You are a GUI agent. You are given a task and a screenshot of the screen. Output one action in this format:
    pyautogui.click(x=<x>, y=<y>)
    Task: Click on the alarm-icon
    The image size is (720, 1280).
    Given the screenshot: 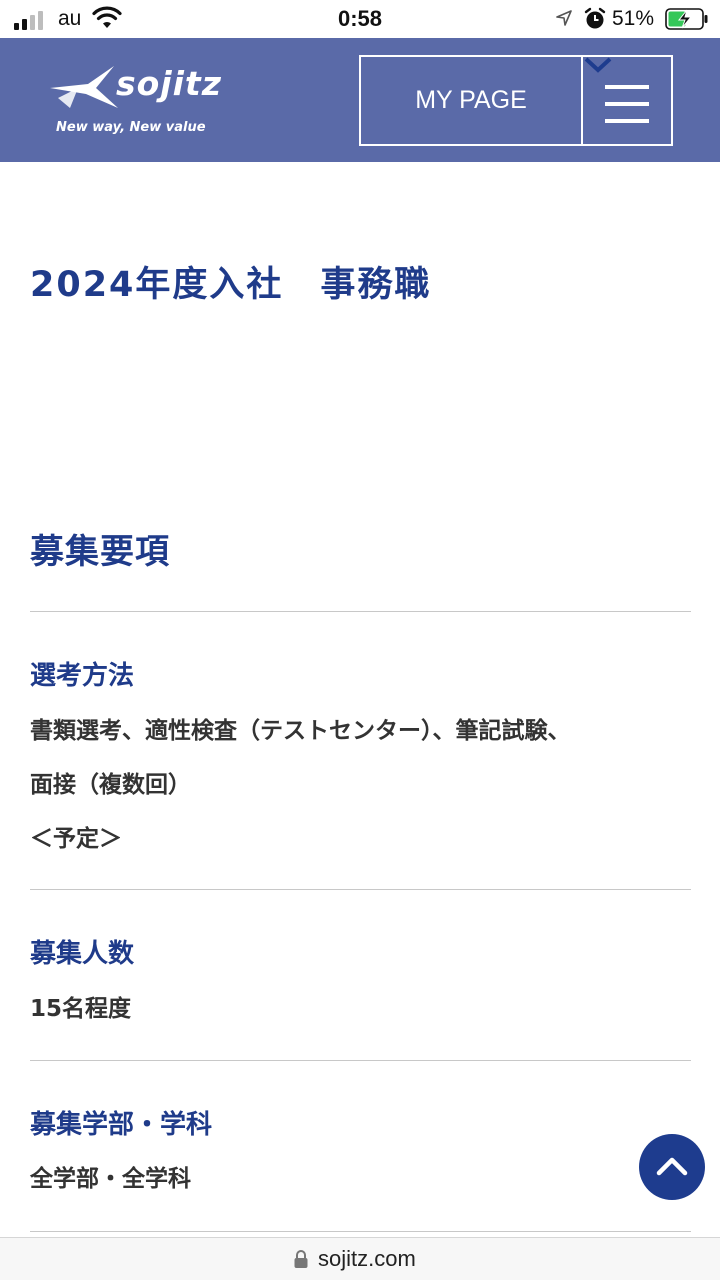 What is the action you would take?
    pyautogui.click(x=595, y=18)
    